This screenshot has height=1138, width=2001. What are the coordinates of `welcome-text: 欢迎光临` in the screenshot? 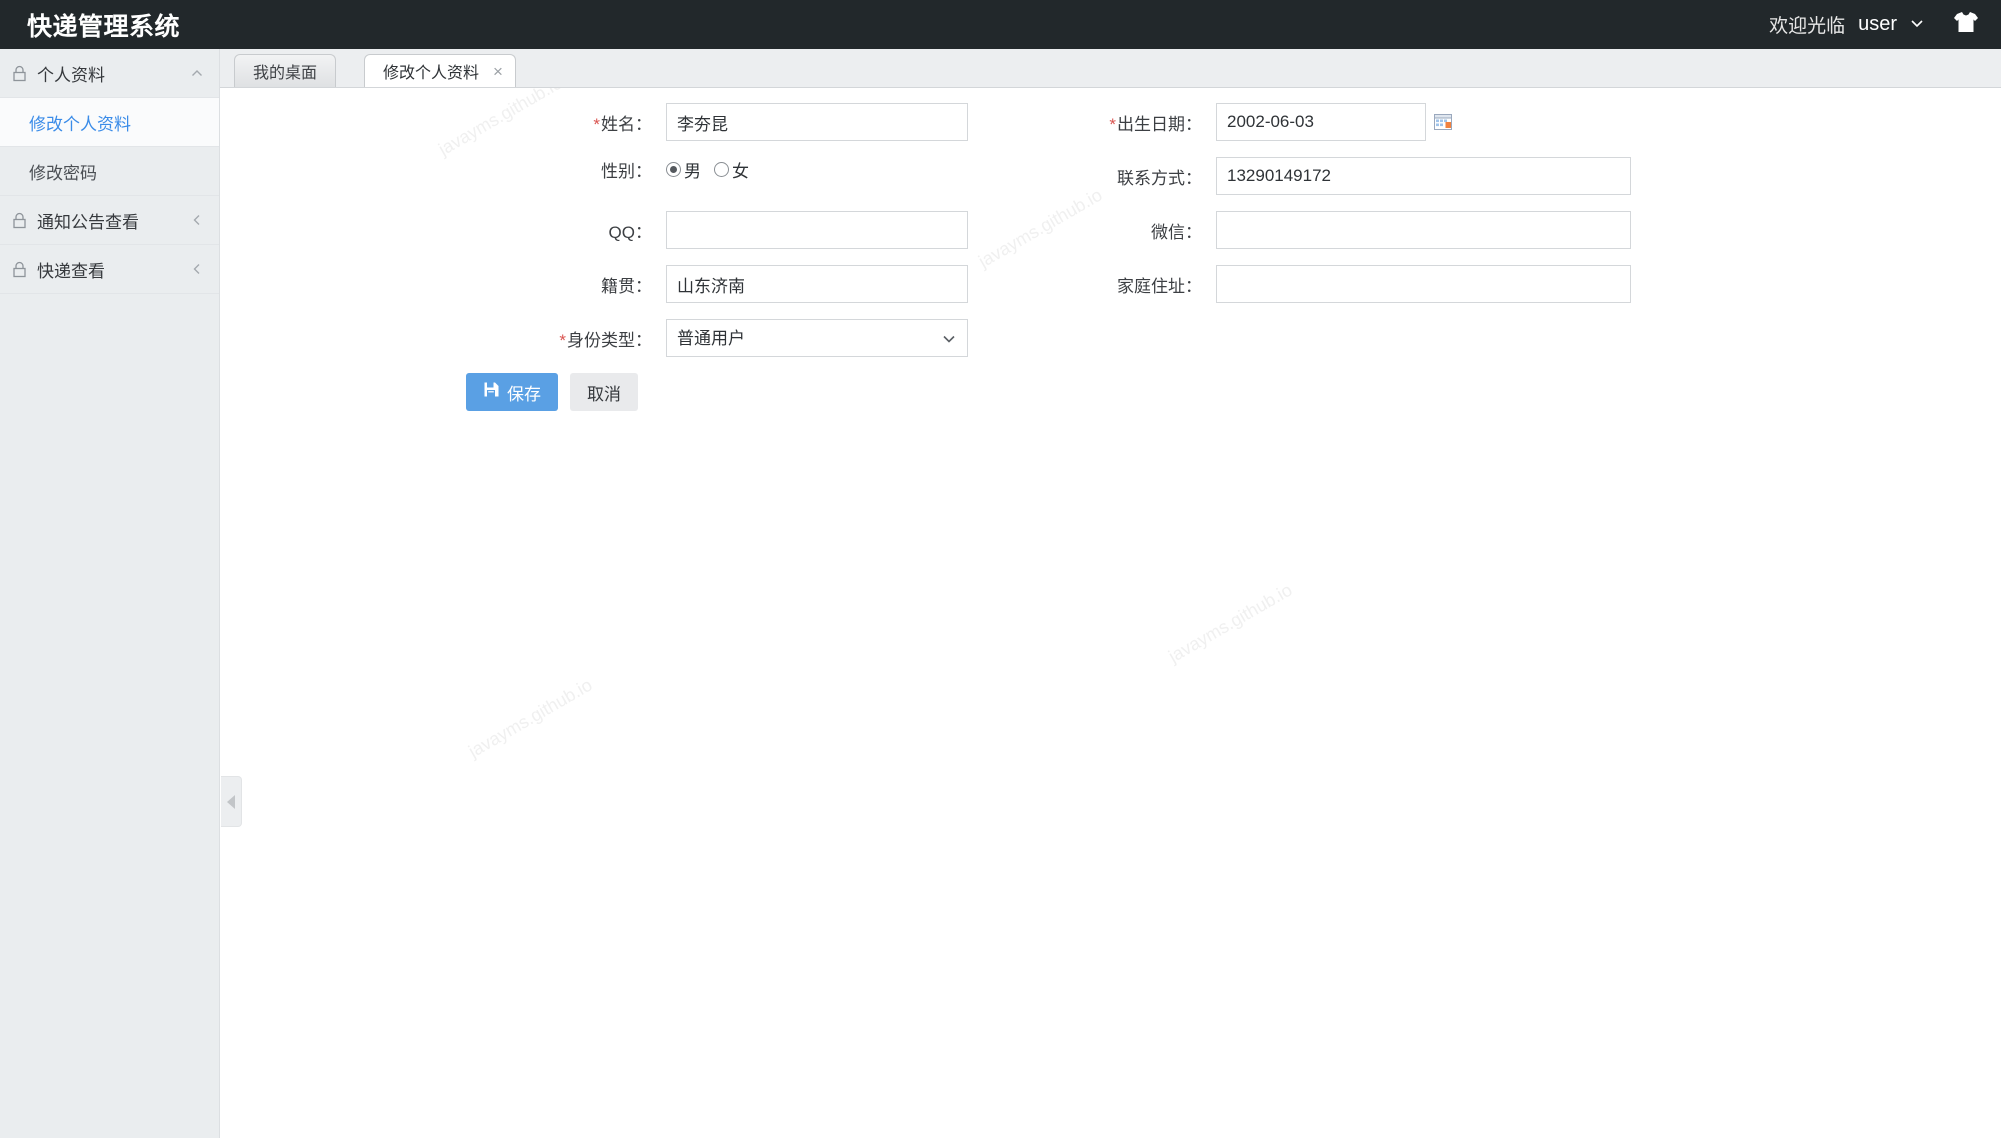 It's located at (1807, 26).